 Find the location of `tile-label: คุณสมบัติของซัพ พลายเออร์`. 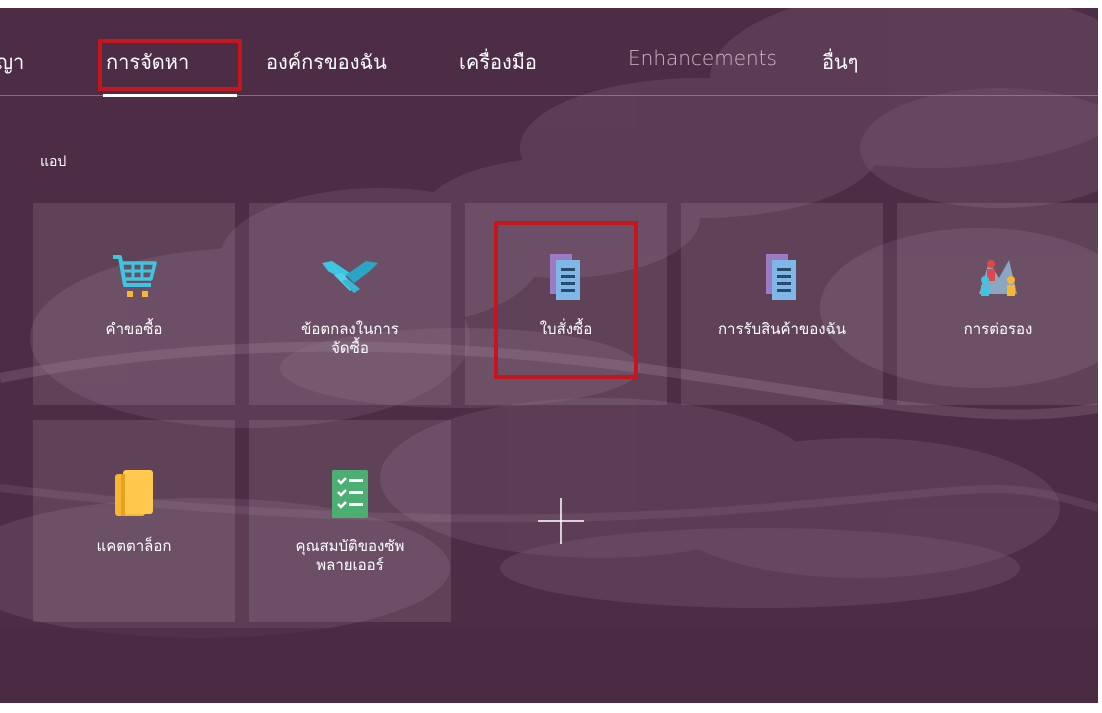

tile-label: คุณสมบัติของซัพ พลายเออร์ is located at coordinates (350, 555).